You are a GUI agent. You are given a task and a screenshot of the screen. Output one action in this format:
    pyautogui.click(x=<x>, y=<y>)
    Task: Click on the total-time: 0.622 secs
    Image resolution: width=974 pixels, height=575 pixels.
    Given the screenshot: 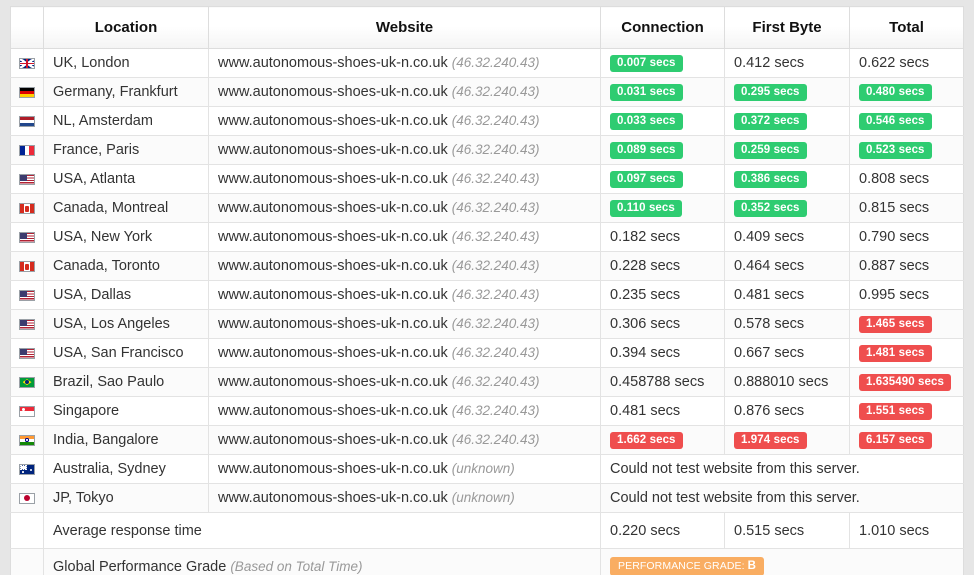 What is the action you would take?
    pyautogui.click(x=906, y=63)
    